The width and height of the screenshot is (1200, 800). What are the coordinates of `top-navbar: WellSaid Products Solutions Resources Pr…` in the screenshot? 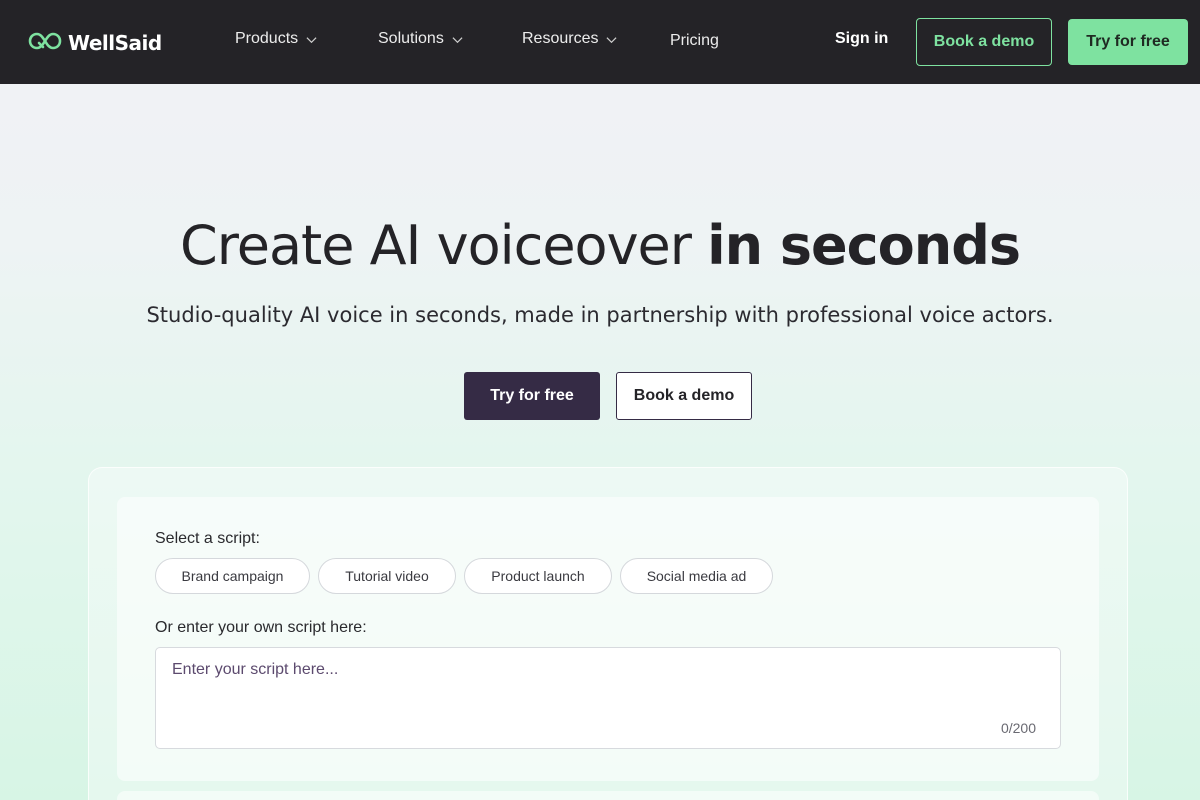 It's located at (600, 42).